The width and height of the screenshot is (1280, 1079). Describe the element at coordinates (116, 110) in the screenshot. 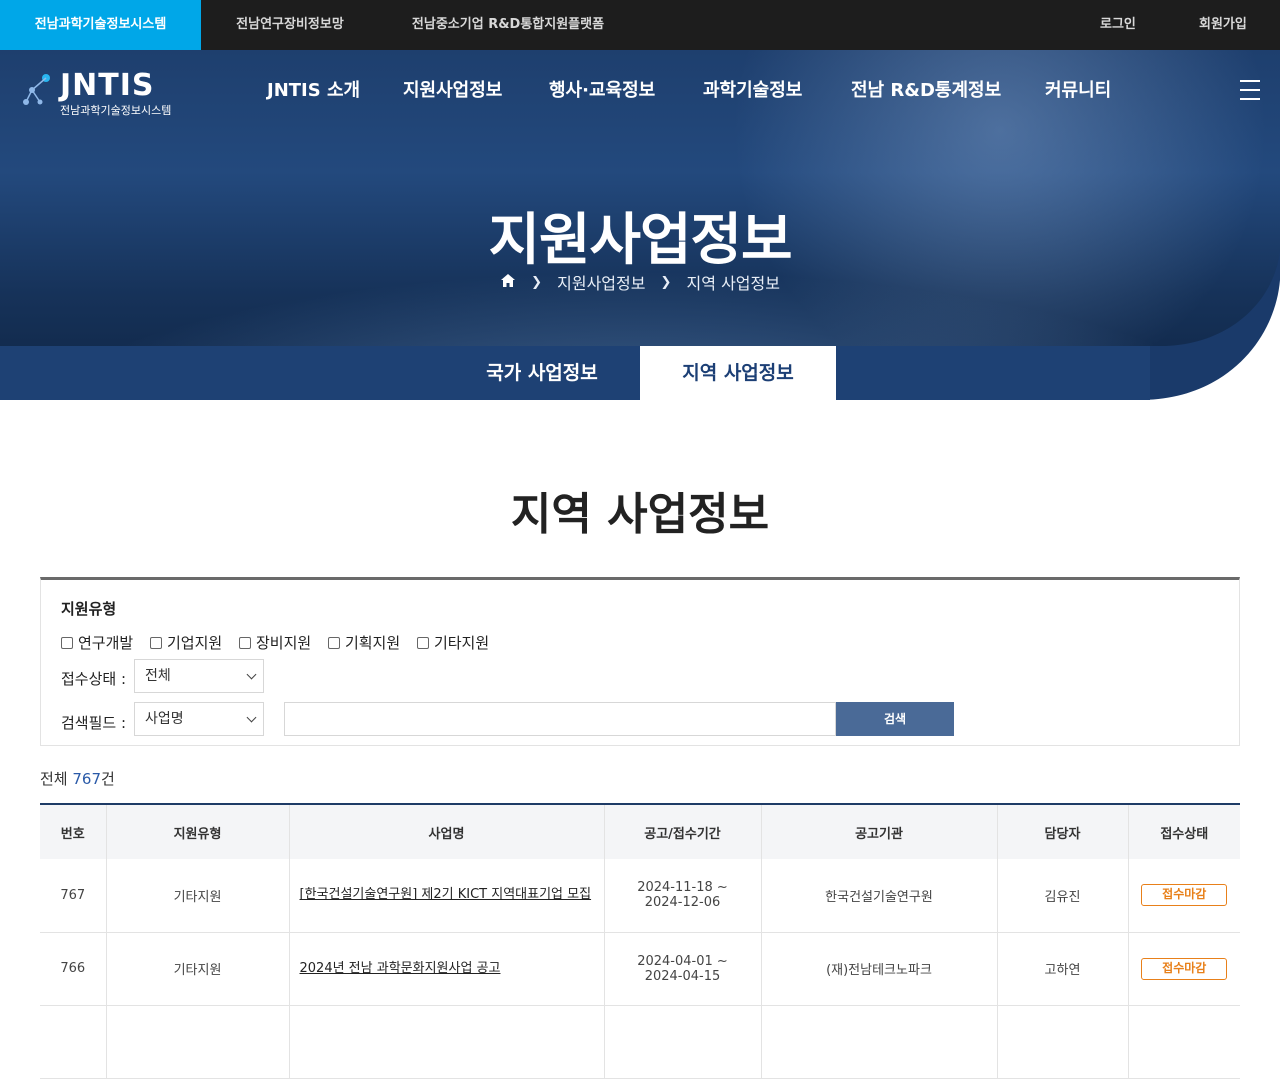

I see `logo-subtext: 전남과학기술정보시스템` at that location.